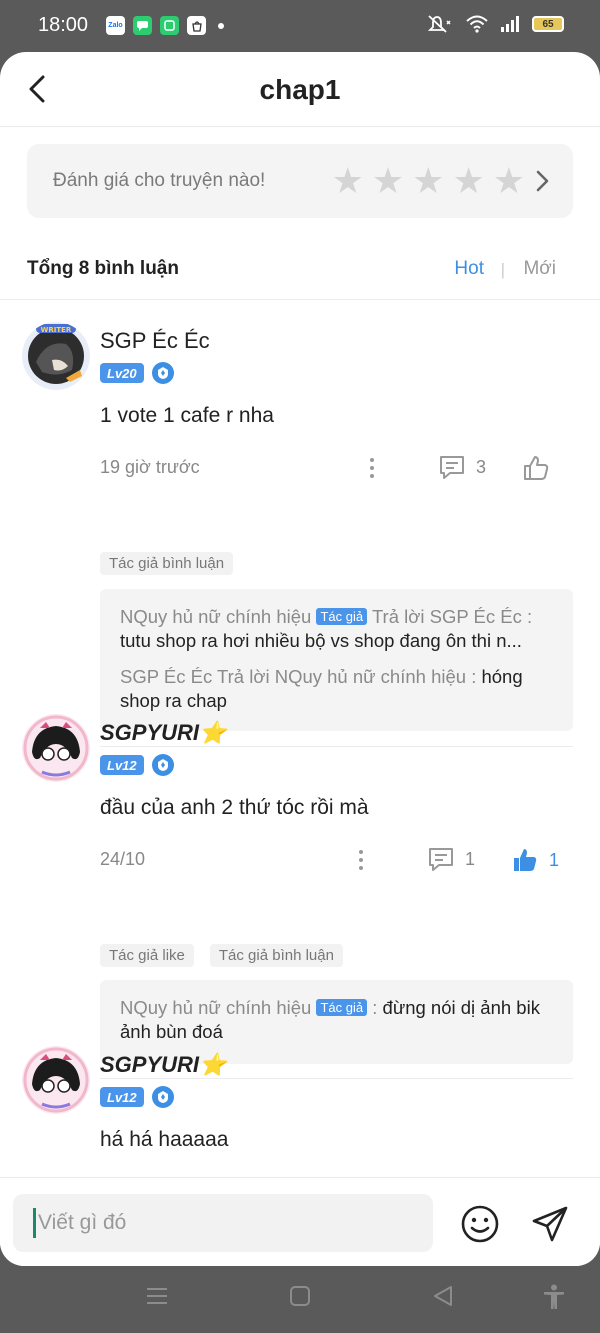 This screenshot has height=1333, width=600. I want to click on shopee-icon, so click(196, 25).